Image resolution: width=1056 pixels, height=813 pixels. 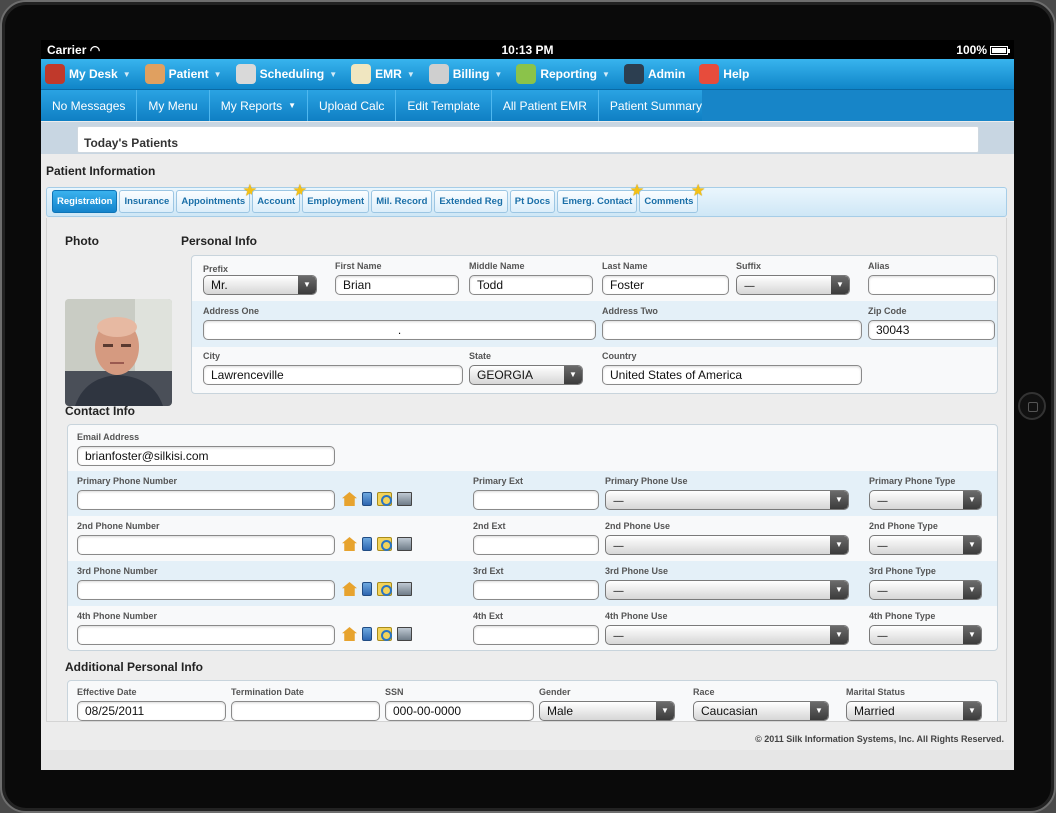 What do you see at coordinates (383, 74) in the screenshot?
I see `menu-emr: EMR ▼` at bounding box center [383, 74].